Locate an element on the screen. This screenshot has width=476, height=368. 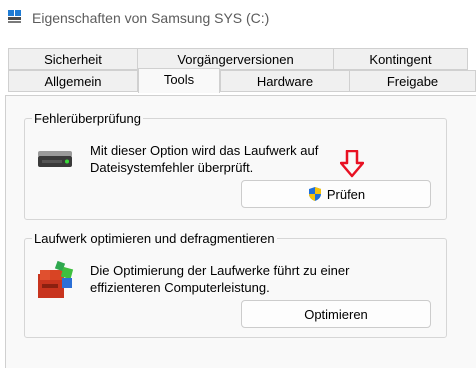
defrag-icon is located at coordinates (56, 279).